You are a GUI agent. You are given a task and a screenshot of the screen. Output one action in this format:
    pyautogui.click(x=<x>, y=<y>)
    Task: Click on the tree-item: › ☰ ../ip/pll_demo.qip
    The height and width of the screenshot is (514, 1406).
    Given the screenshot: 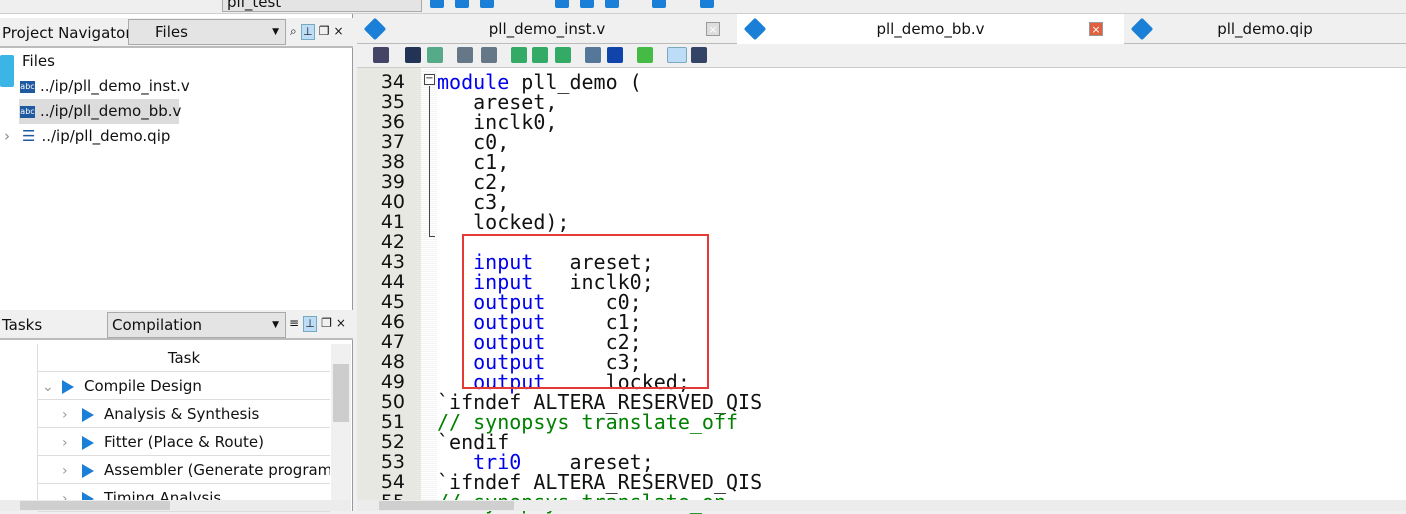 What is the action you would take?
    pyautogui.click(x=176, y=136)
    